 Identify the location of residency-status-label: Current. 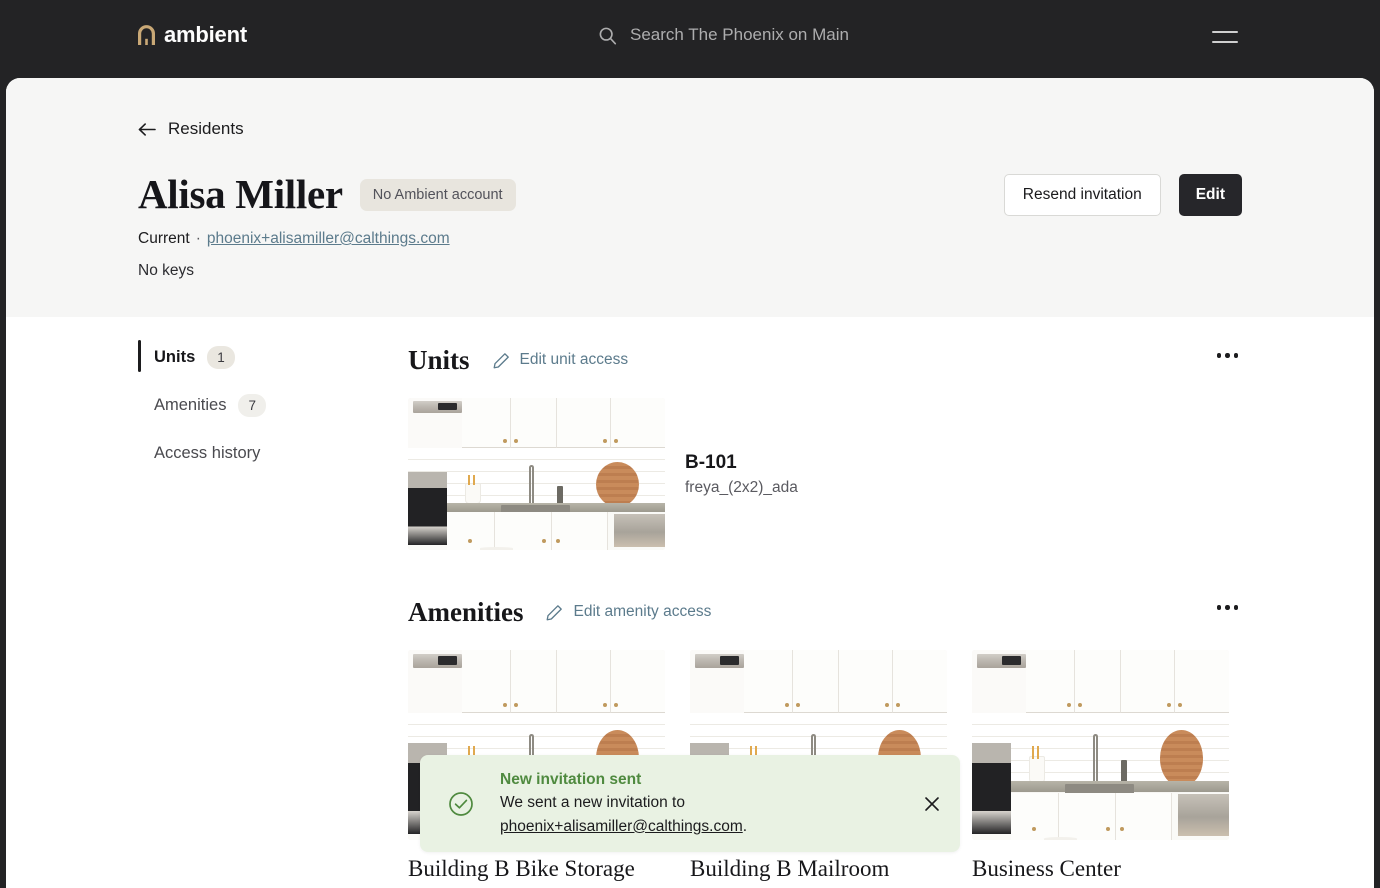
(164, 238).